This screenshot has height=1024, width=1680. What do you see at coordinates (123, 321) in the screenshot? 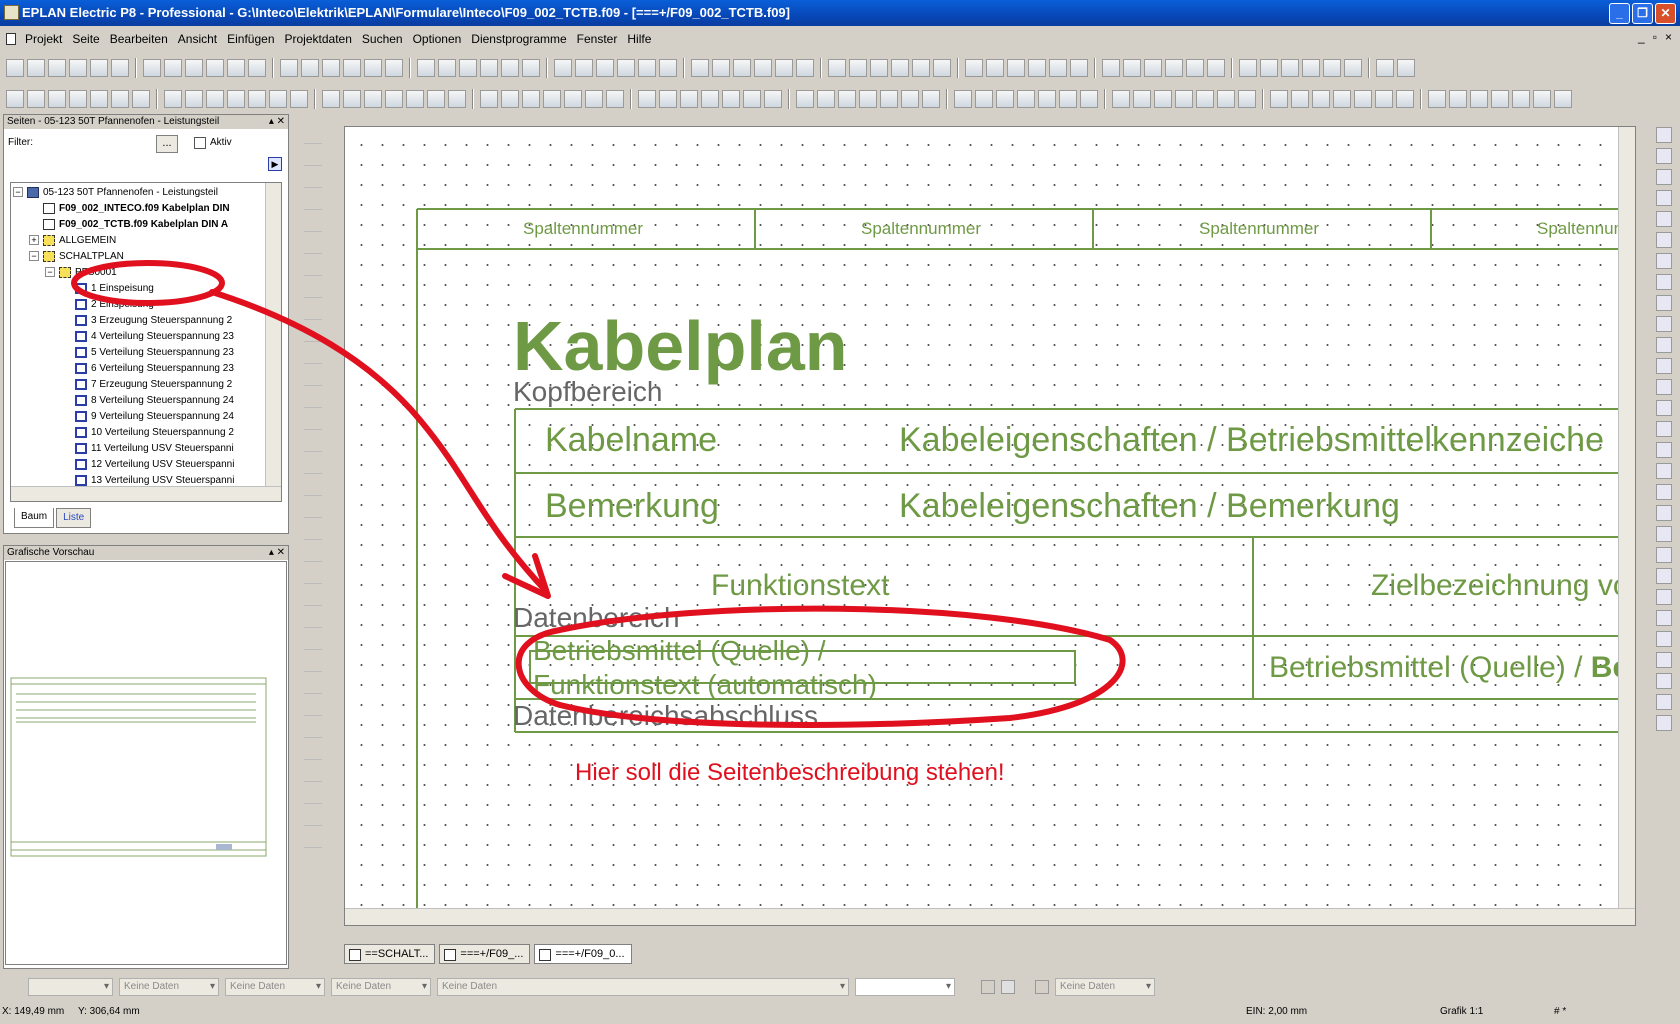
I see `tree-item: 3 Erzeugung Steuerspannung 2` at bounding box center [123, 321].